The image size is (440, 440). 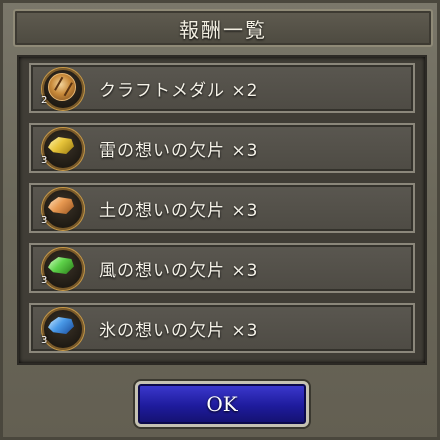 I want to click on item-icon-quantity: 2, so click(x=44, y=100).